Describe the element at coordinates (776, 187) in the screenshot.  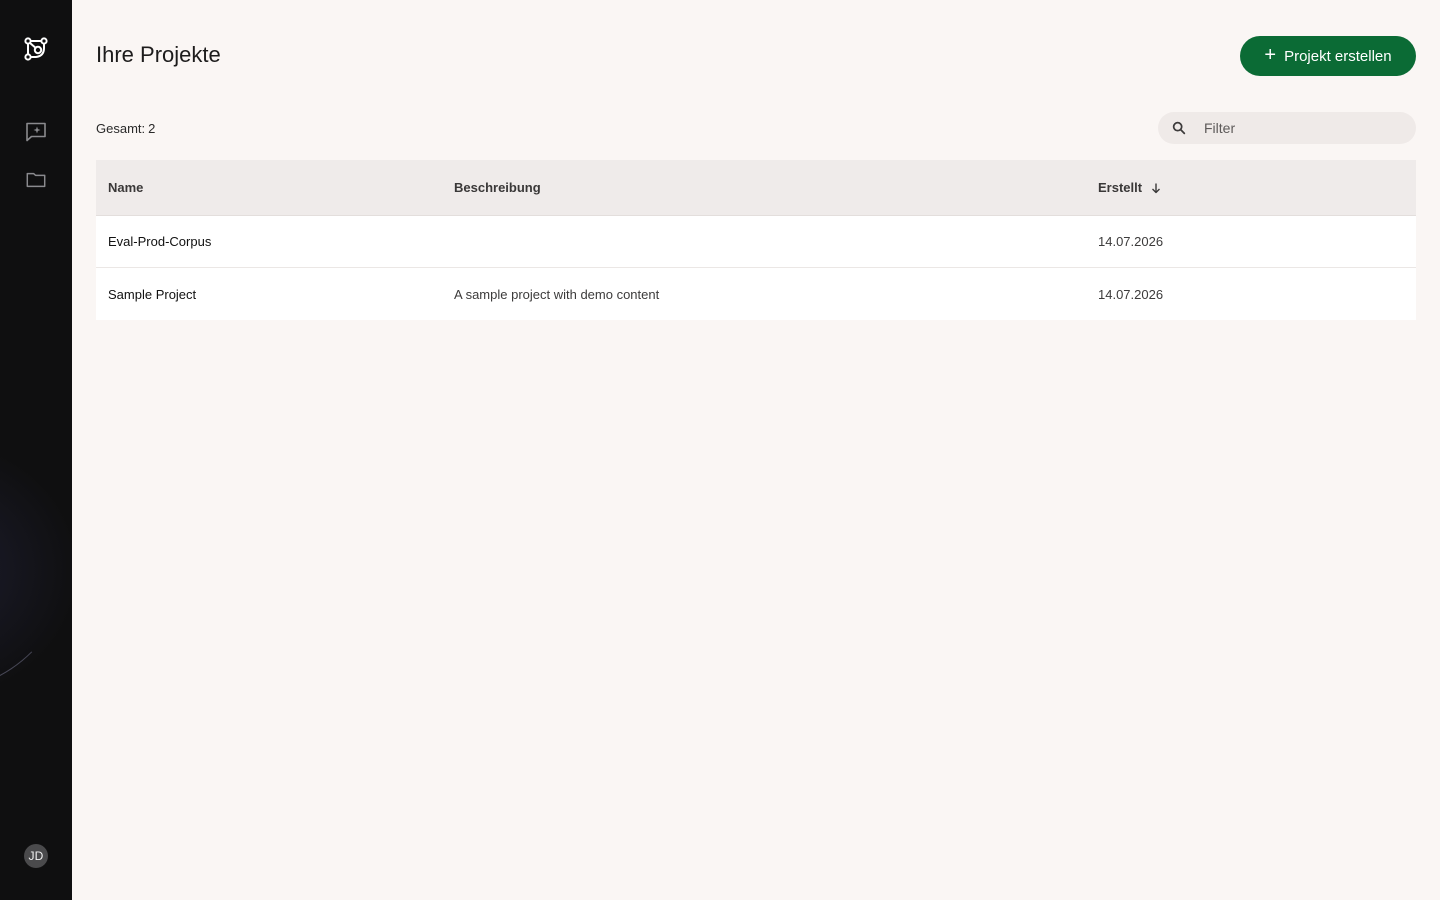
I see `column-header-description: Beschreibung` at that location.